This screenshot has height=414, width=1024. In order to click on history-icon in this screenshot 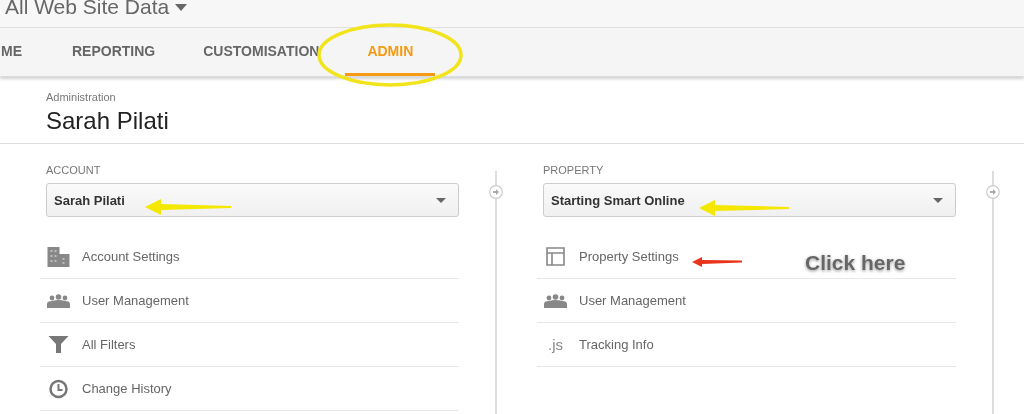, I will do `click(58, 388)`.